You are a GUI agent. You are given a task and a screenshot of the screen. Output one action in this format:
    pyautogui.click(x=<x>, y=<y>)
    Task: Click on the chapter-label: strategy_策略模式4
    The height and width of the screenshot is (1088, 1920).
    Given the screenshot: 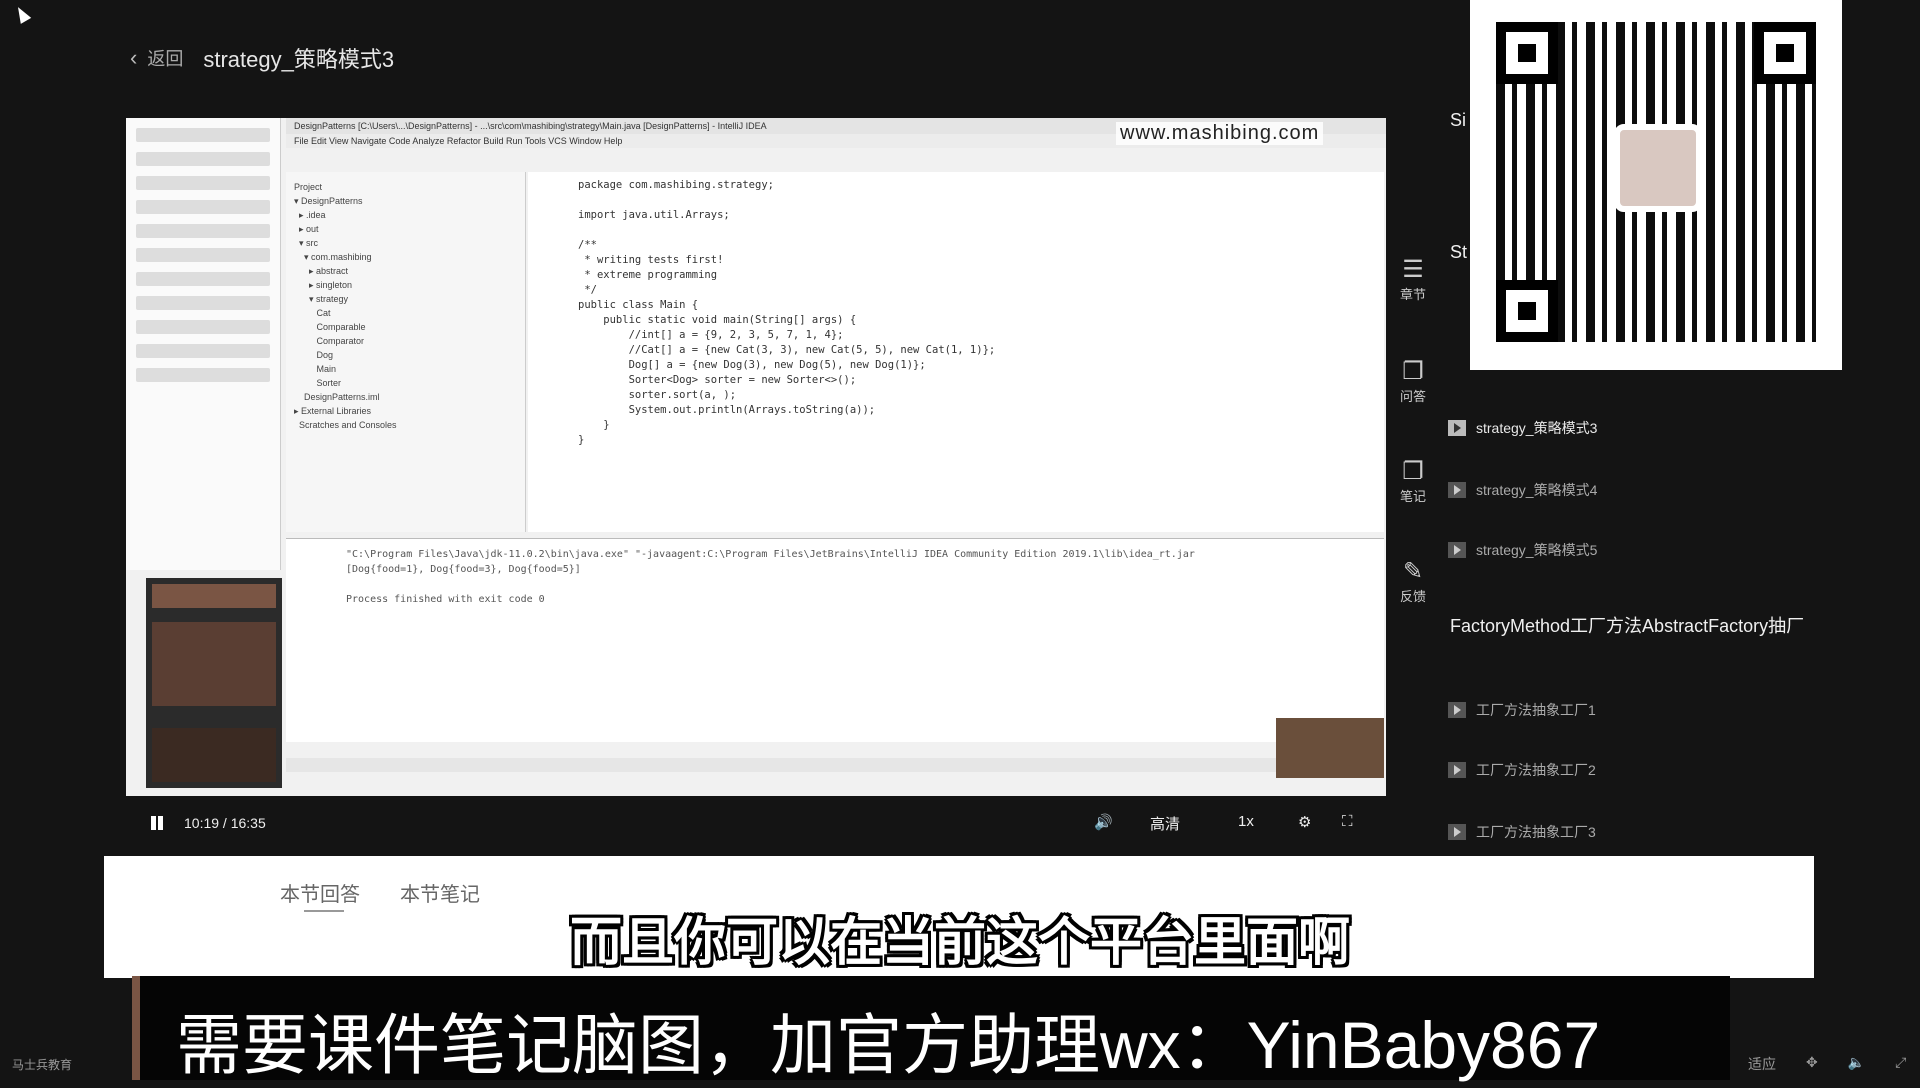 What is the action you would take?
    pyautogui.click(x=1537, y=490)
    